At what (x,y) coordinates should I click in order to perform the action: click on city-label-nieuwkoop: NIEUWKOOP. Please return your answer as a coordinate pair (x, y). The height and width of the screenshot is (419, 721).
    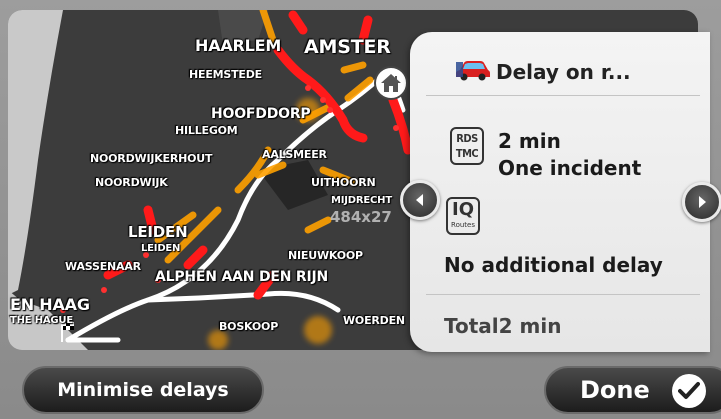
    Looking at the image, I should click on (325, 255).